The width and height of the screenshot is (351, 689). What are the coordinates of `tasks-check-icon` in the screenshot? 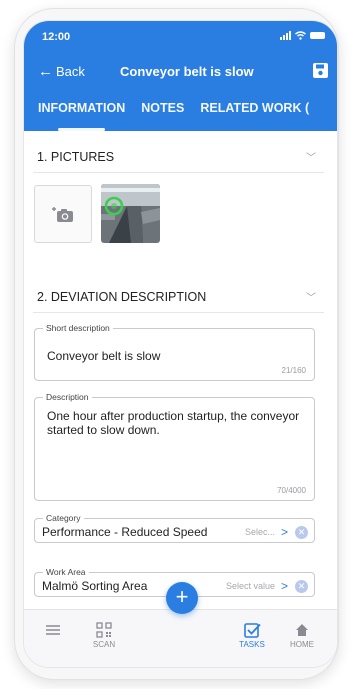 It's located at (252, 630).